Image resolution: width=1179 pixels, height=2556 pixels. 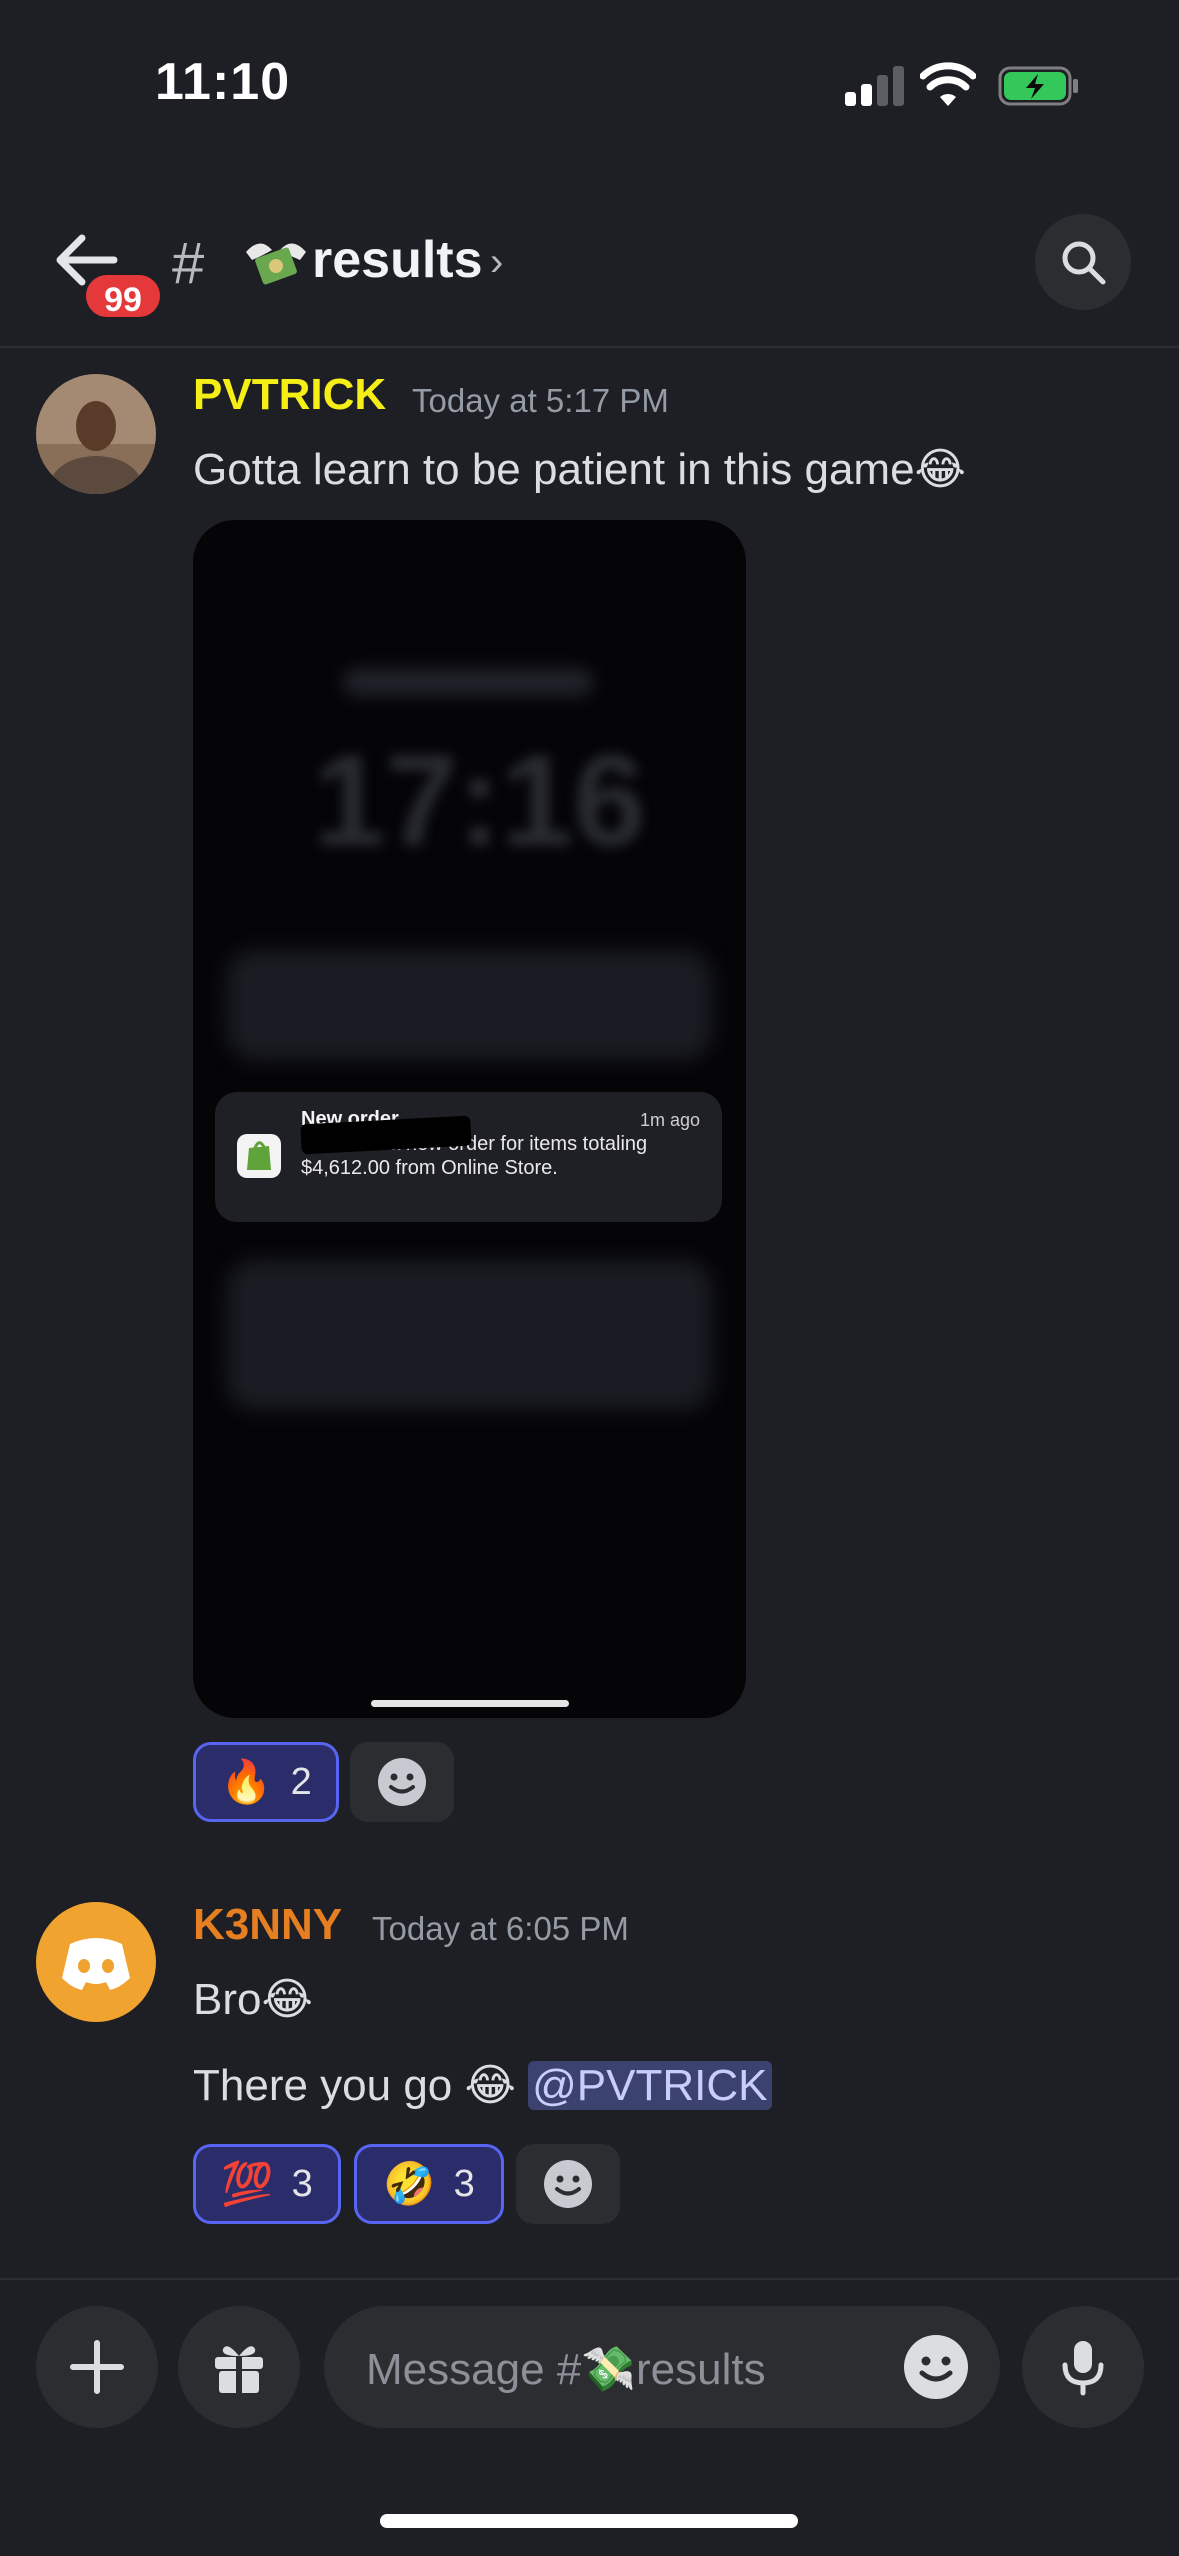 What do you see at coordinates (669, 1120) in the screenshot?
I see `notification-time: 1m ago` at bounding box center [669, 1120].